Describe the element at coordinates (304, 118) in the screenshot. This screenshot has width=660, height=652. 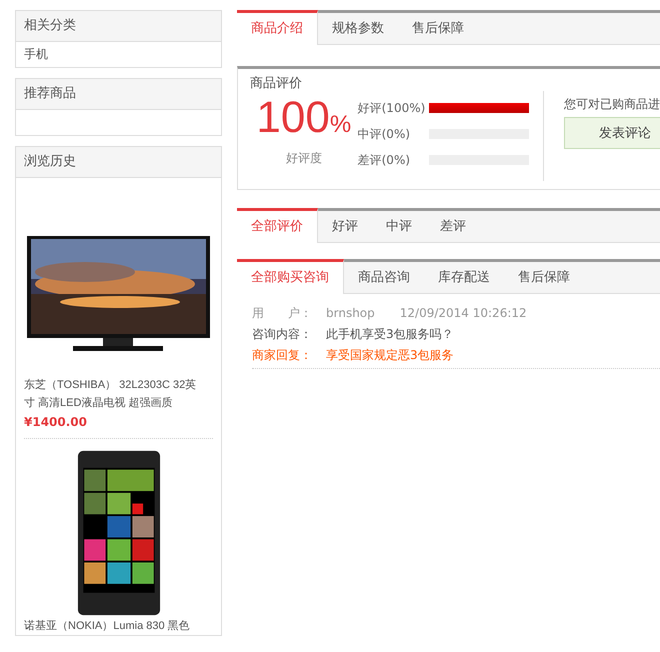
I see `score: 100%` at that location.